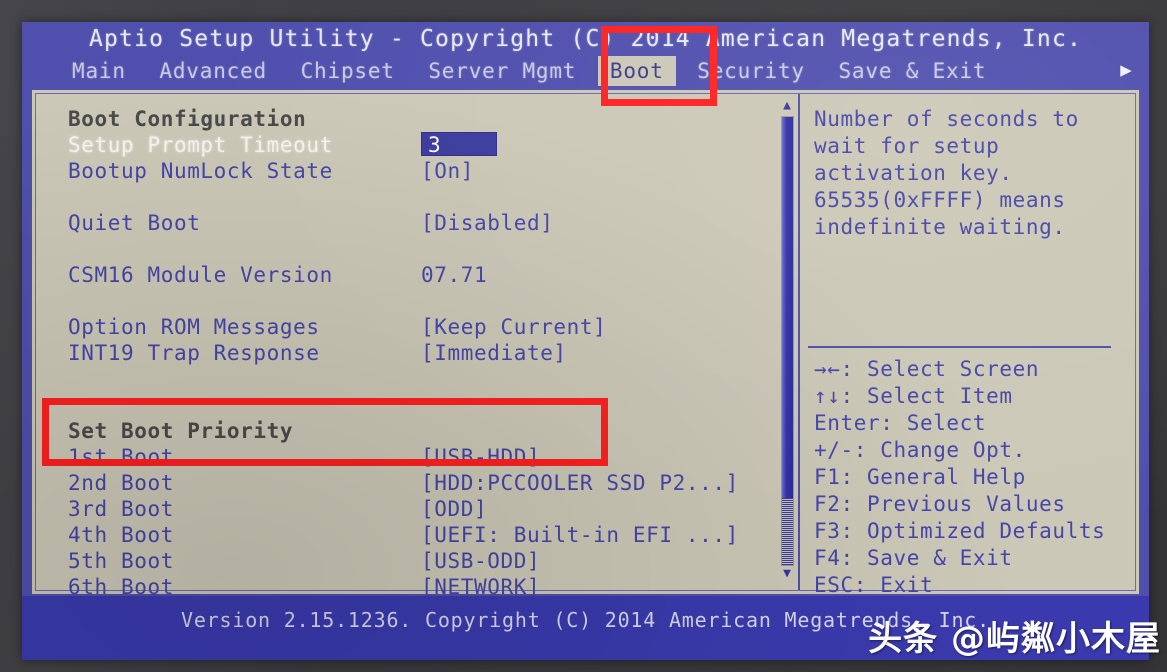 The height and width of the screenshot is (672, 1167). Describe the element at coordinates (406, 327) in the screenshot. I see `settings-row: Option ROM Messages [Keep Current]` at that location.